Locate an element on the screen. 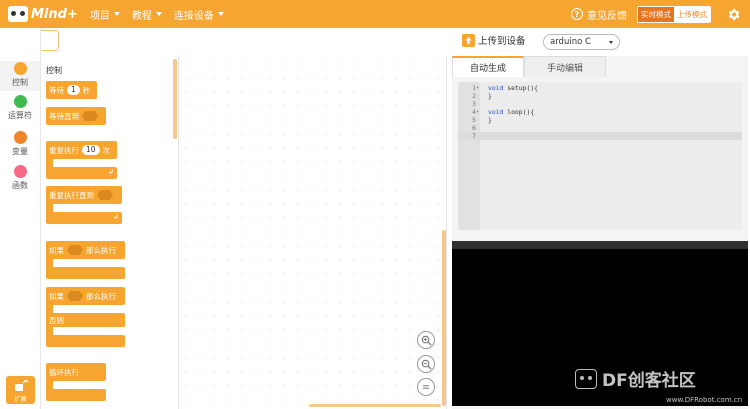 The height and width of the screenshot is (409, 750). block-wait: 等待 1 秒 is located at coordinates (71, 90).